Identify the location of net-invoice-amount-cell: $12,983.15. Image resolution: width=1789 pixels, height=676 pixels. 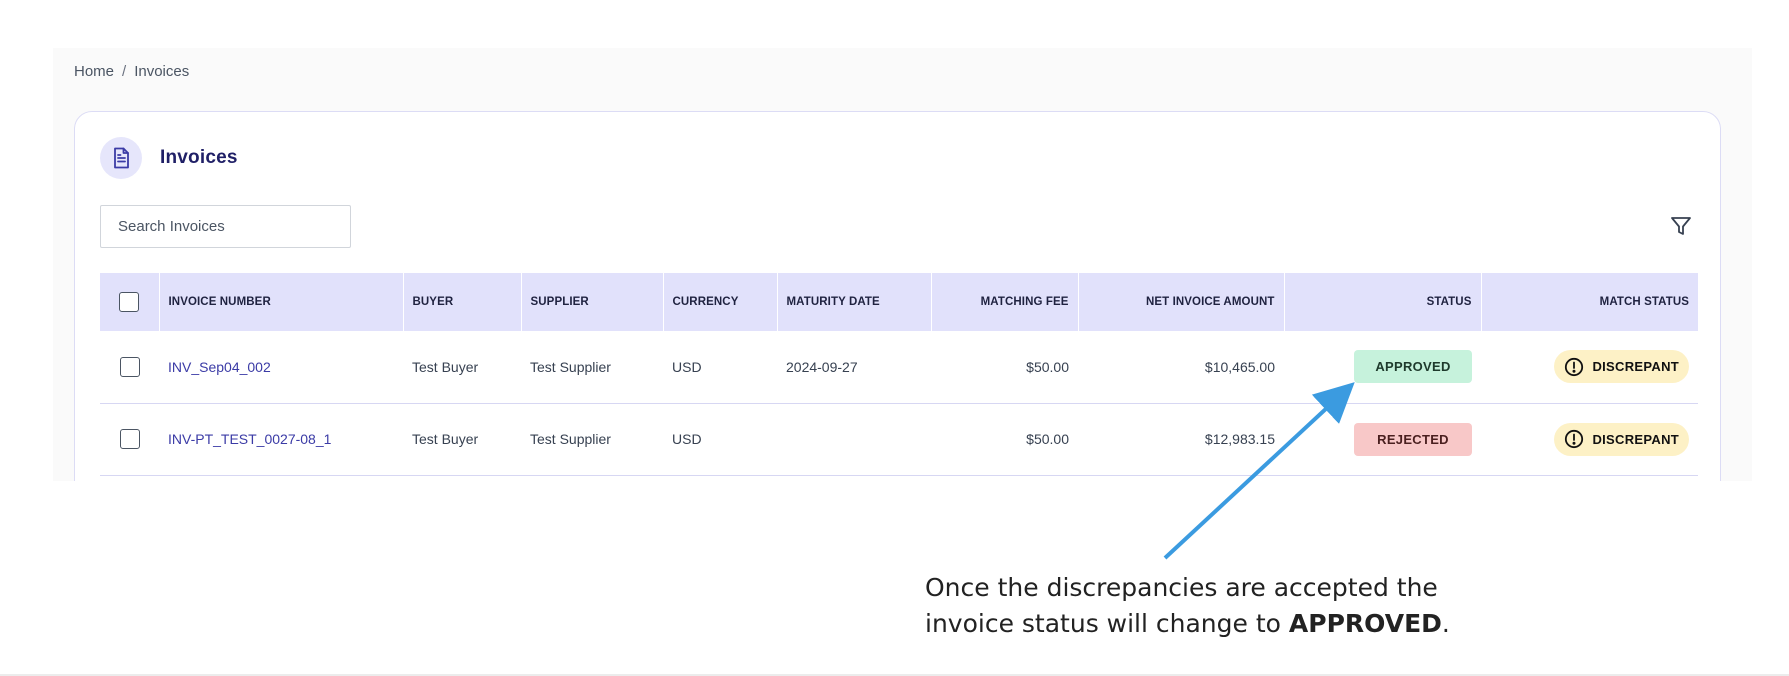
(1239, 439).